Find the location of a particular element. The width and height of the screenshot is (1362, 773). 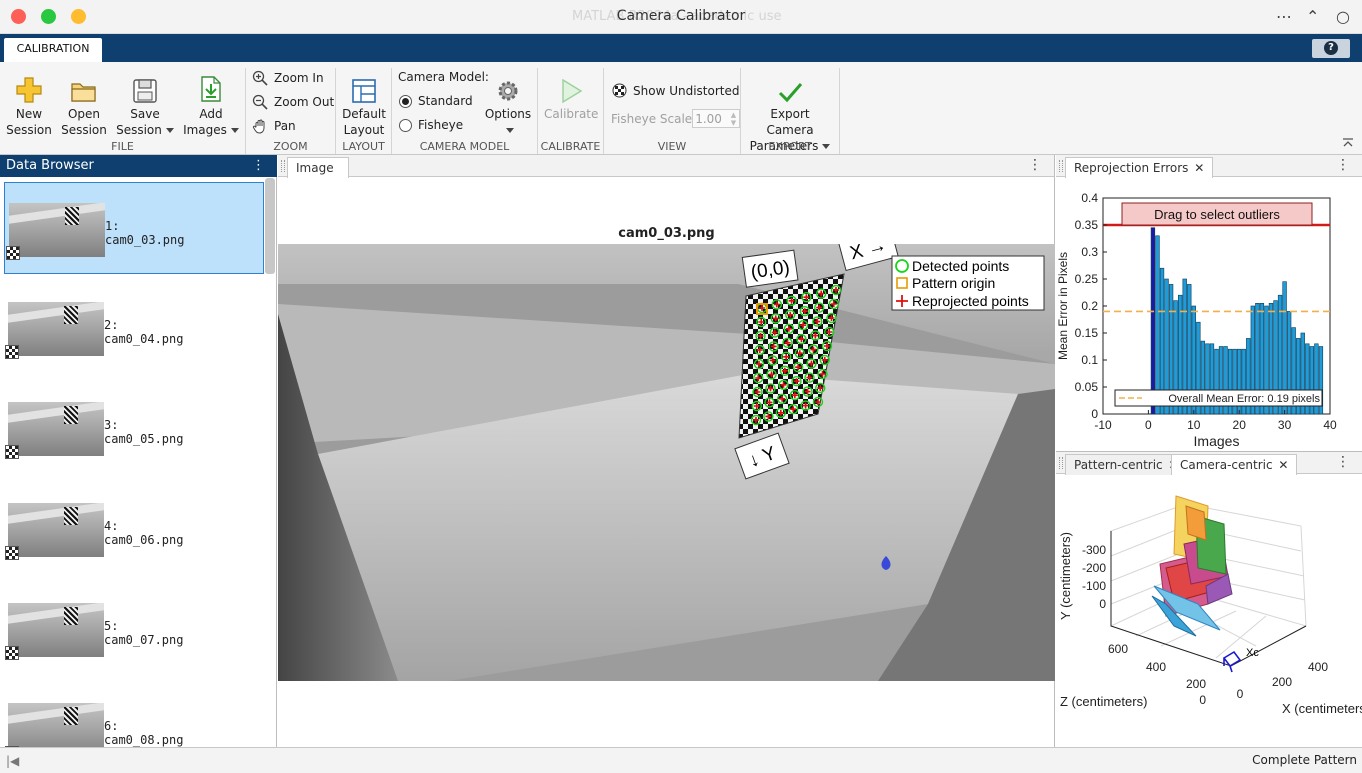

y-tick-label: 0.3 is located at coordinates (1089, 252).